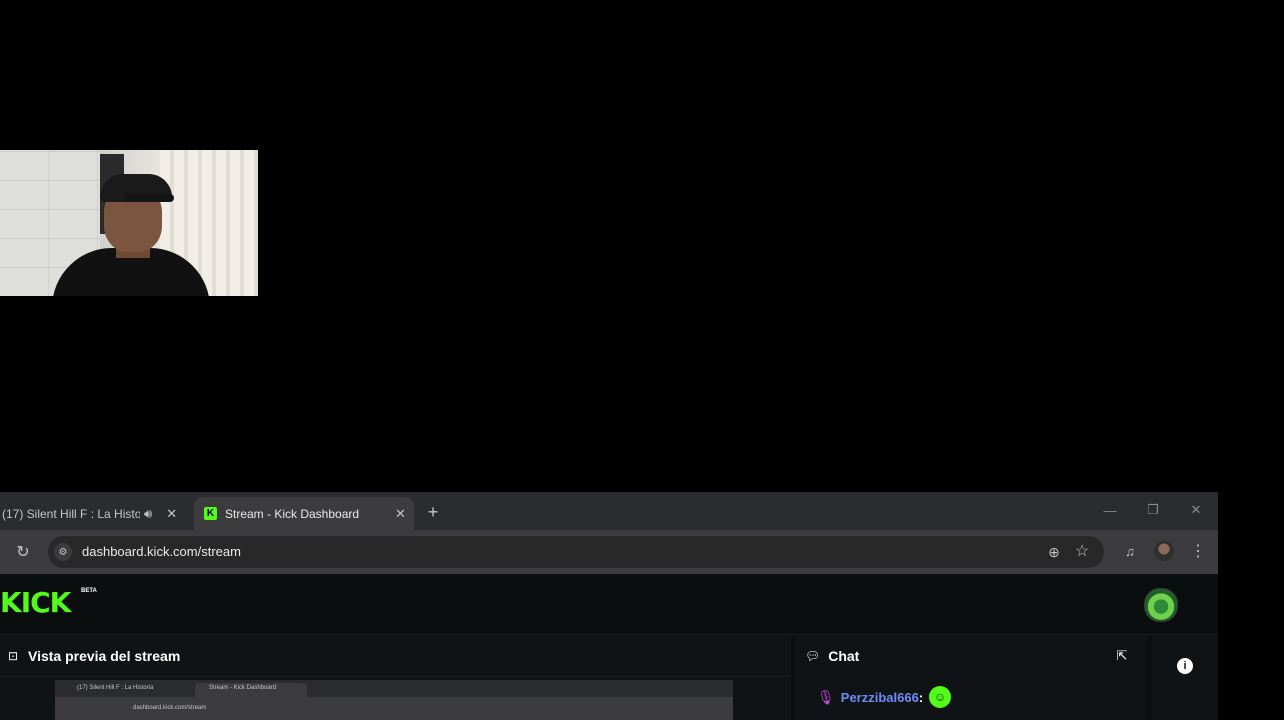  Describe the element at coordinates (971, 656) in the screenshot. I see `chat-header: 💬︎ Chat ⇱` at that location.